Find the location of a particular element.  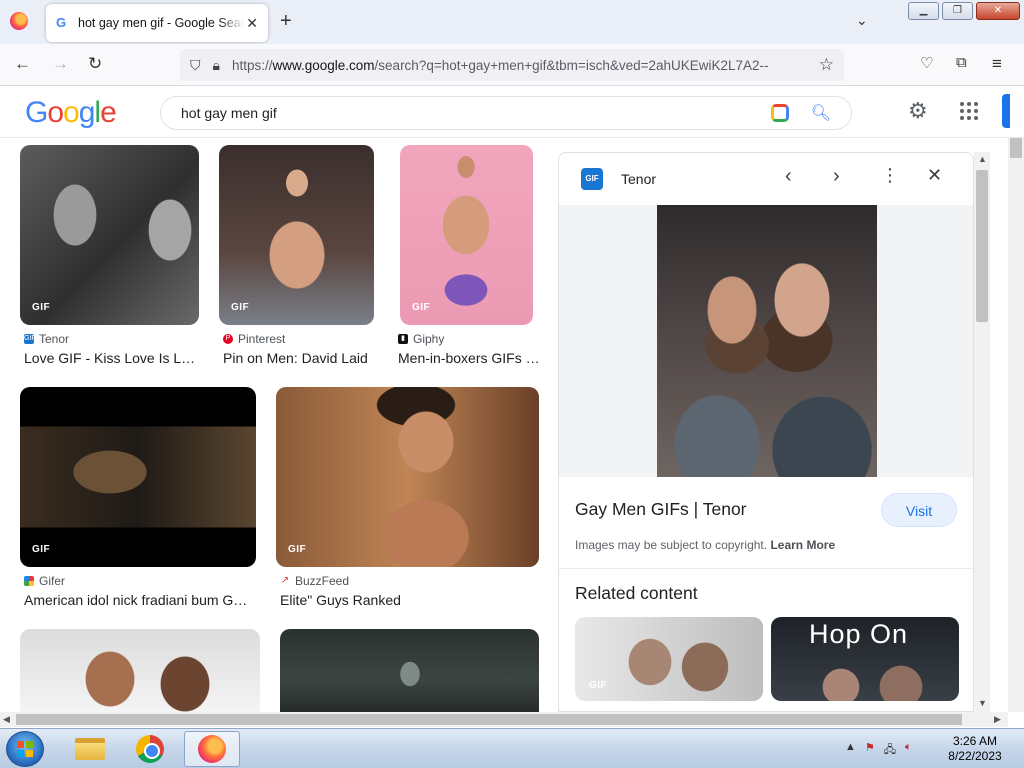

result-image-4: GIF is located at coordinates (138, 477).